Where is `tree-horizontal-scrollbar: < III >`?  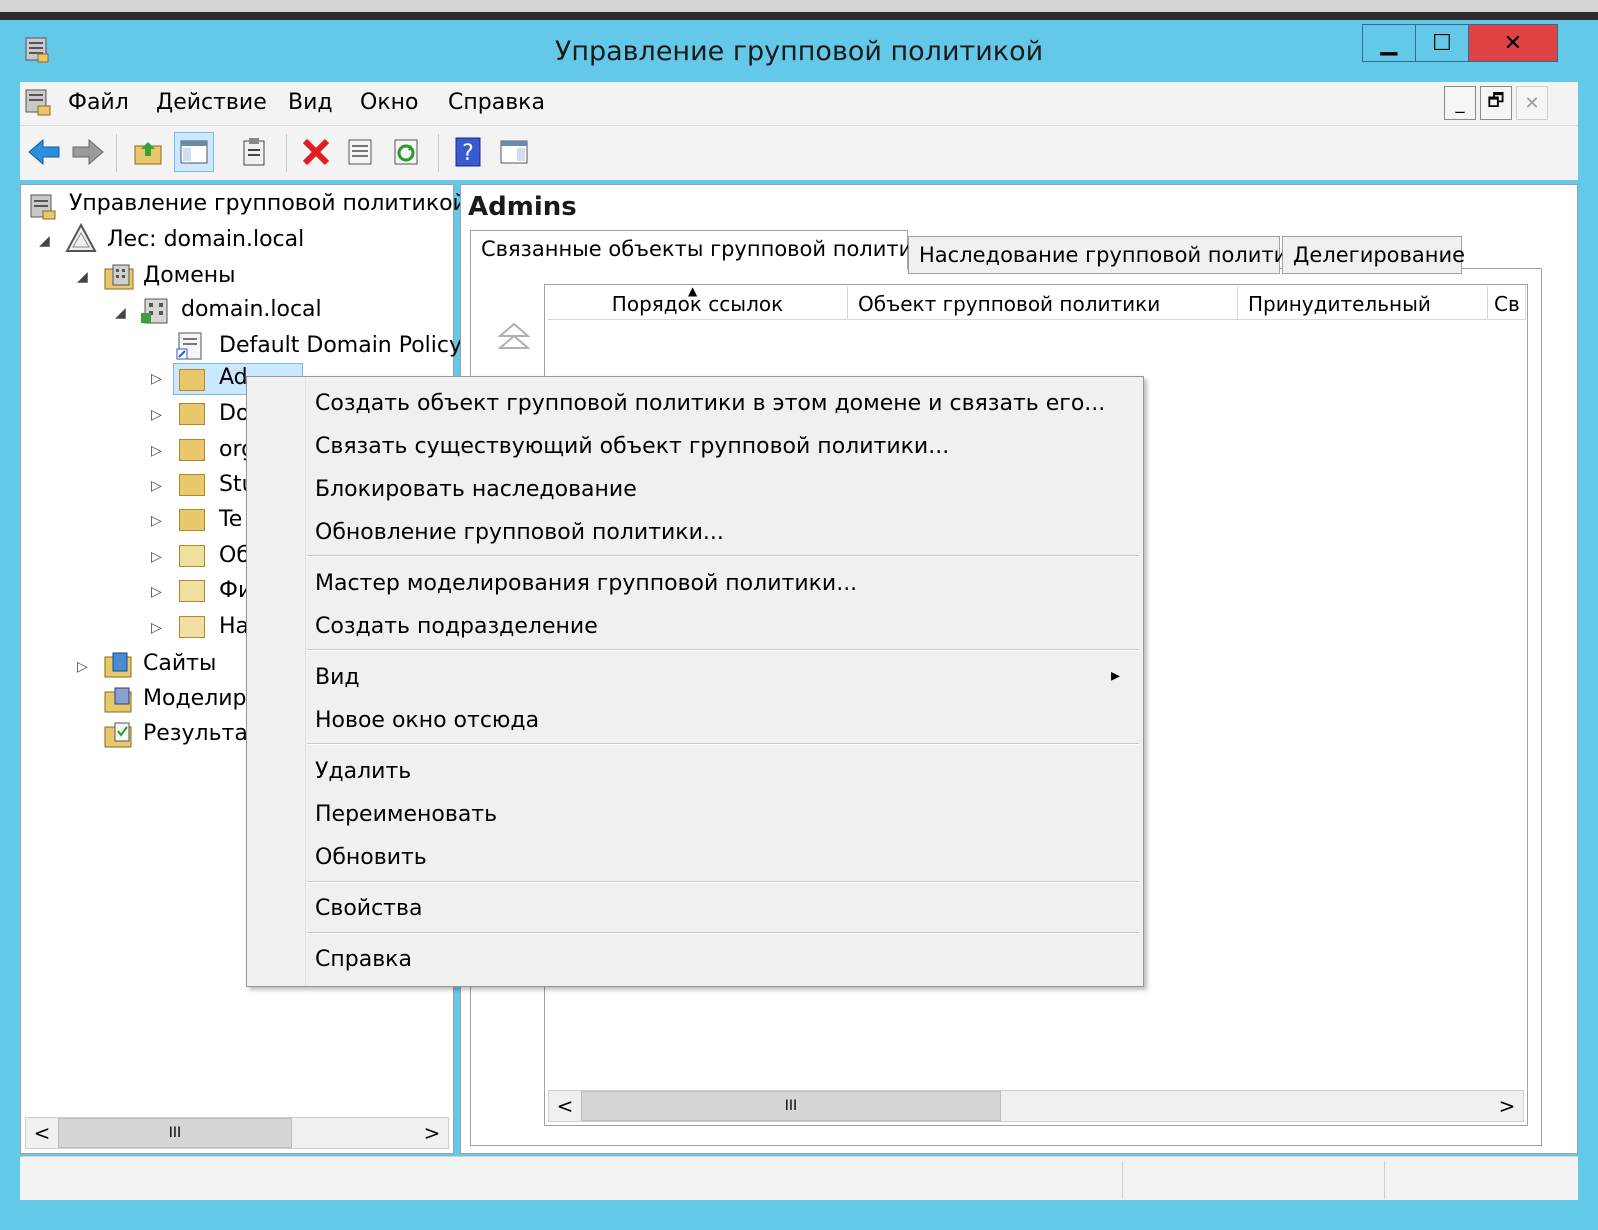 tree-horizontal-scrollbar: < III > is located at coordinates (237, 1133).